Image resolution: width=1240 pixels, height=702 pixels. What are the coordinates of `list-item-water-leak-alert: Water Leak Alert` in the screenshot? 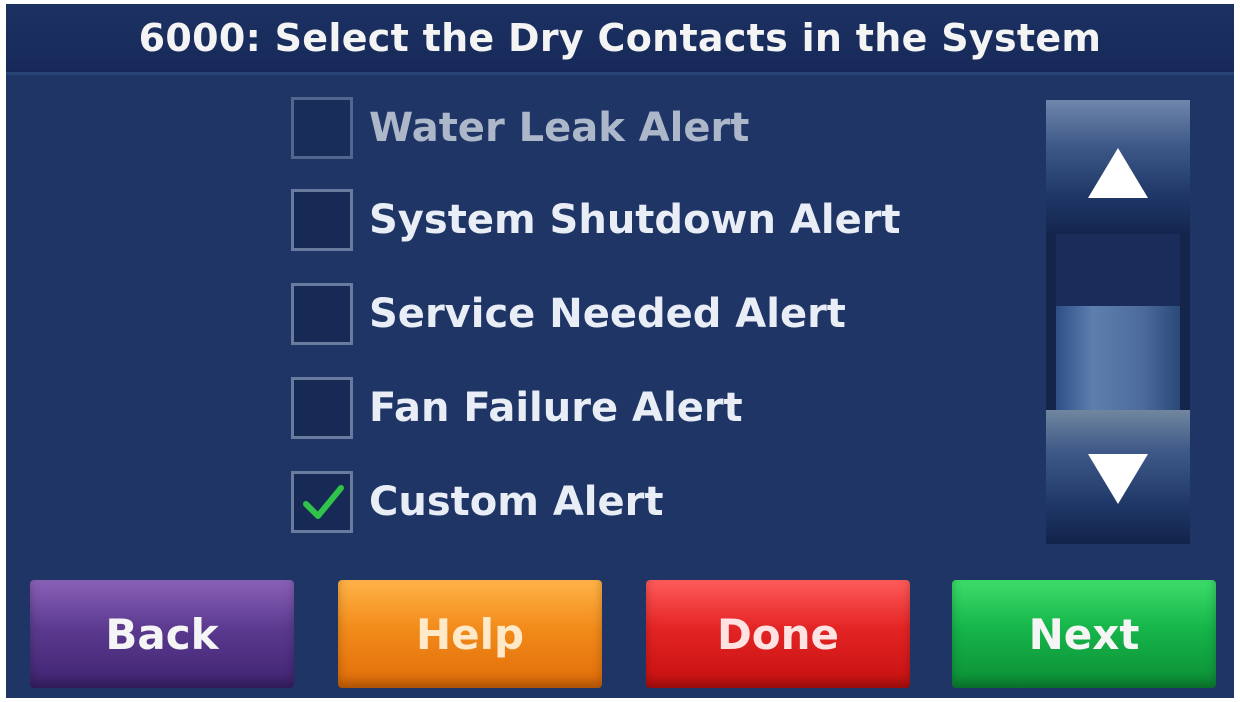 It's located at (520, 128).